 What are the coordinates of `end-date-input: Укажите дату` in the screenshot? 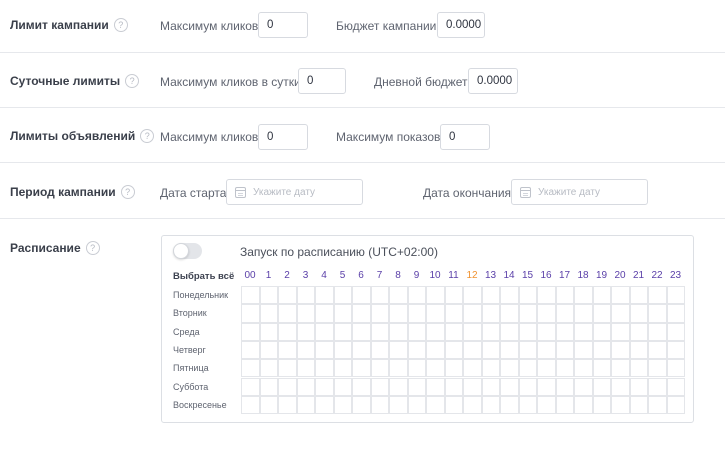 It's located at (579, 192).